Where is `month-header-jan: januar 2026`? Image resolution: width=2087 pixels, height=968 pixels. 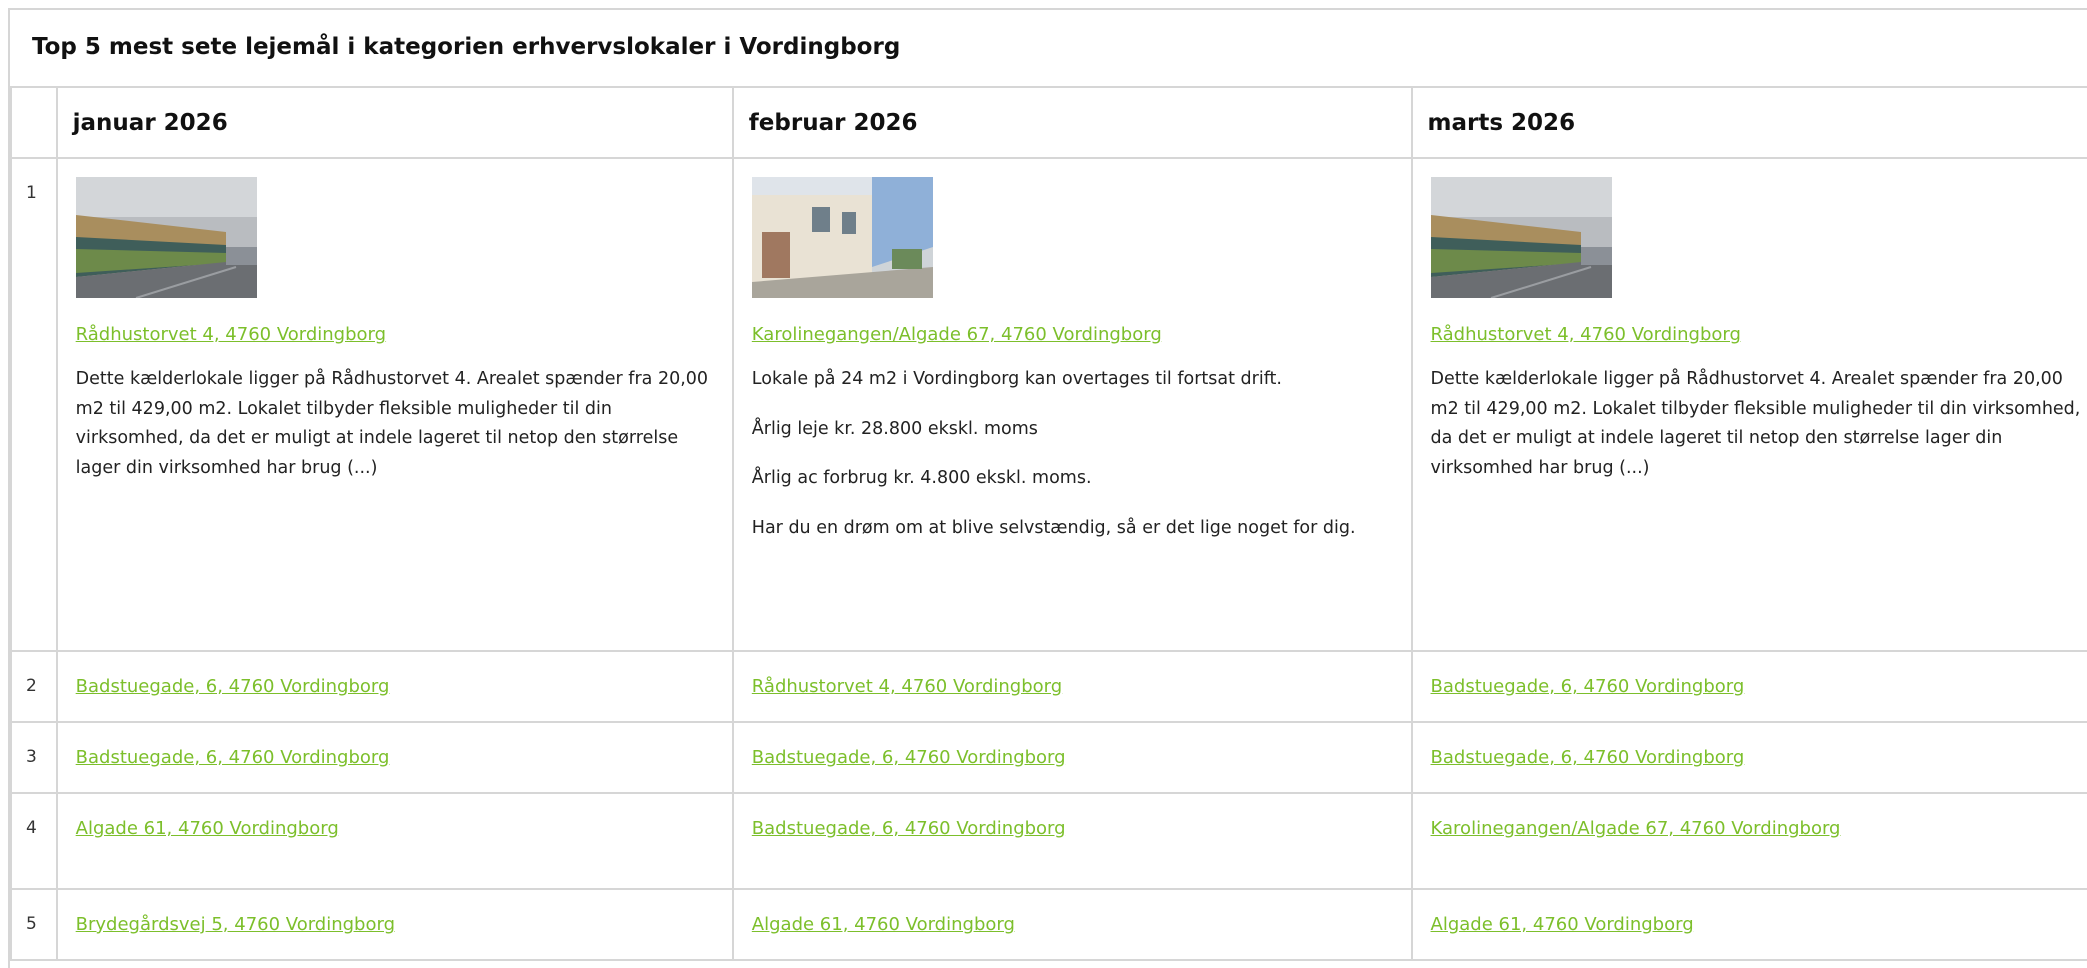
month-header-jan: januar 2026 is located at coordinates (394, 122).